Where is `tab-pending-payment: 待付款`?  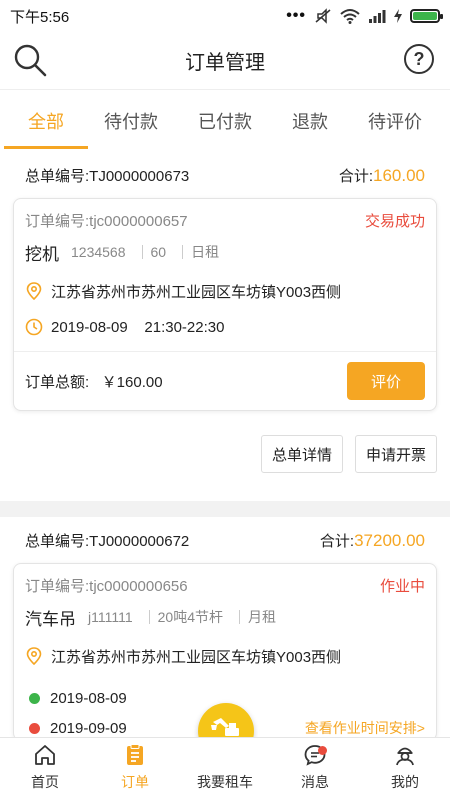 tab-pending-payment: 待付款 is located at coordinates (131, 121).